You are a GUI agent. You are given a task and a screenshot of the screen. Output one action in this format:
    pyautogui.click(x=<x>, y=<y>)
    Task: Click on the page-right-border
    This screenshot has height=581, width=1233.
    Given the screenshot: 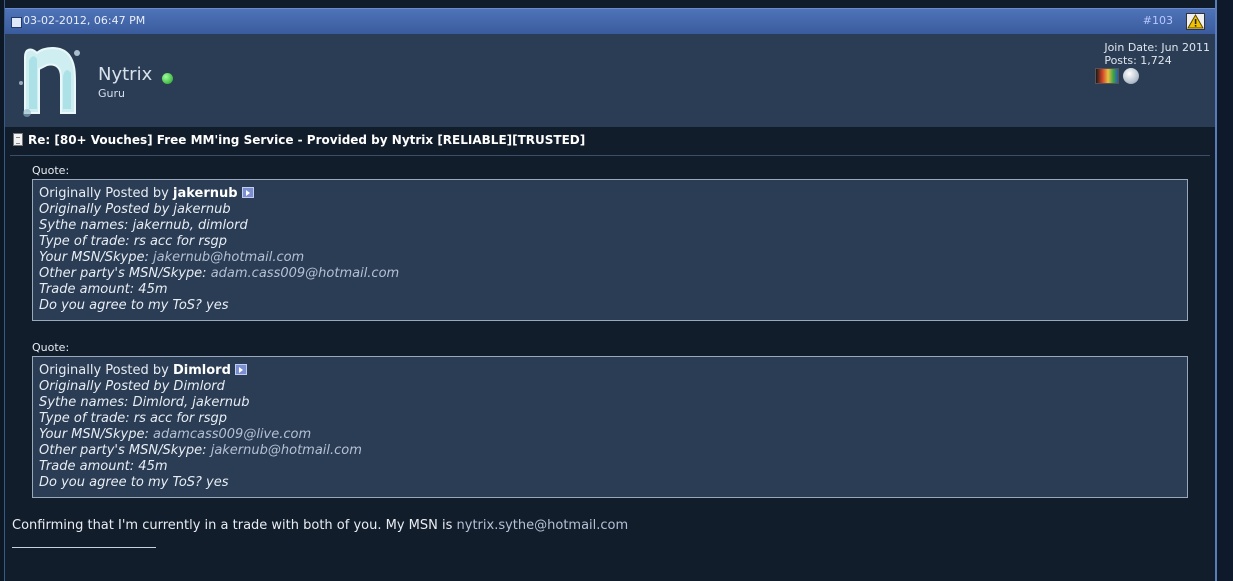 What is the action you would take?
    pyautogui.click(x=1224, y=290)
    